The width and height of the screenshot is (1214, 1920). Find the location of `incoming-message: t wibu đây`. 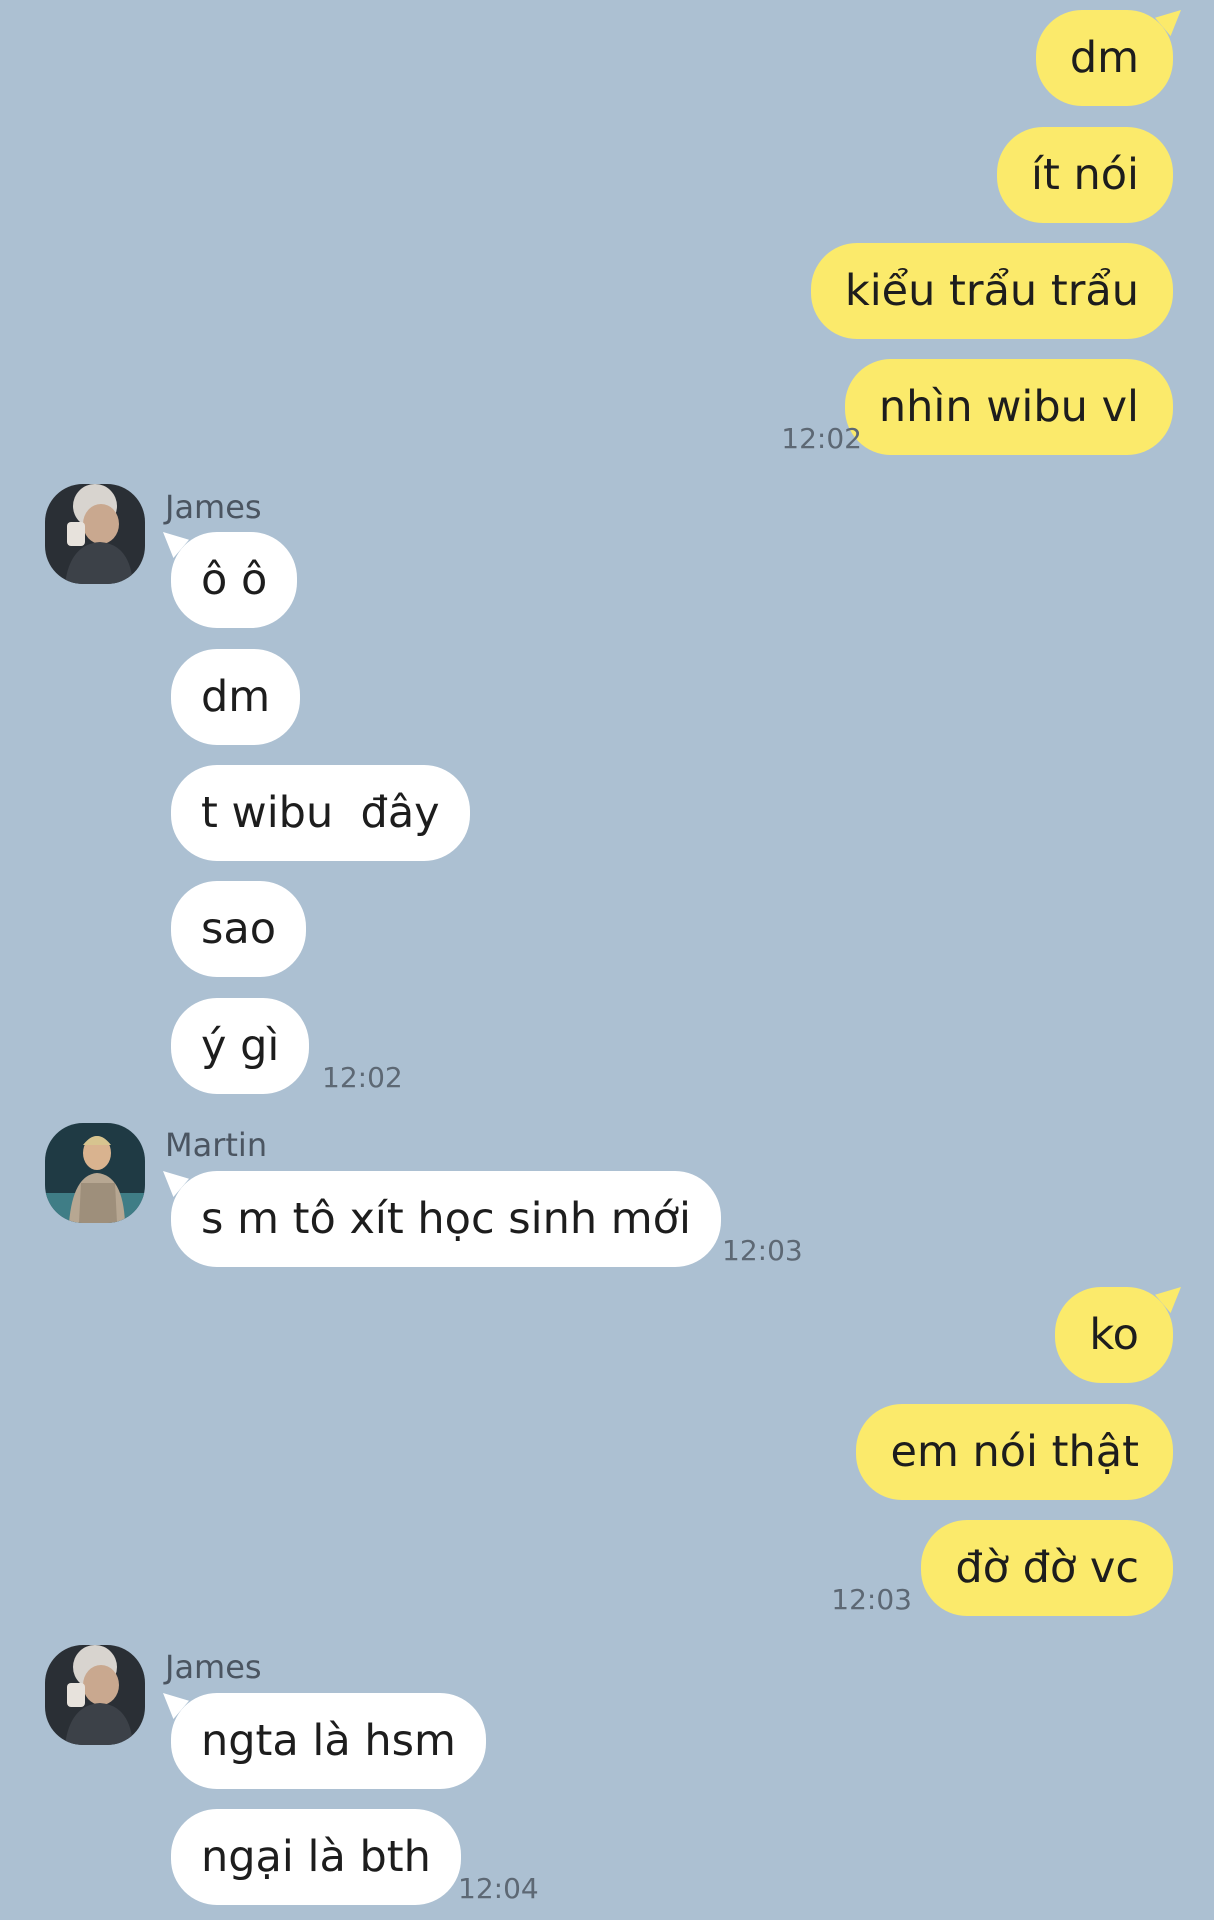

incoming-message: t wibu đây is located at coordinates (320, 813).